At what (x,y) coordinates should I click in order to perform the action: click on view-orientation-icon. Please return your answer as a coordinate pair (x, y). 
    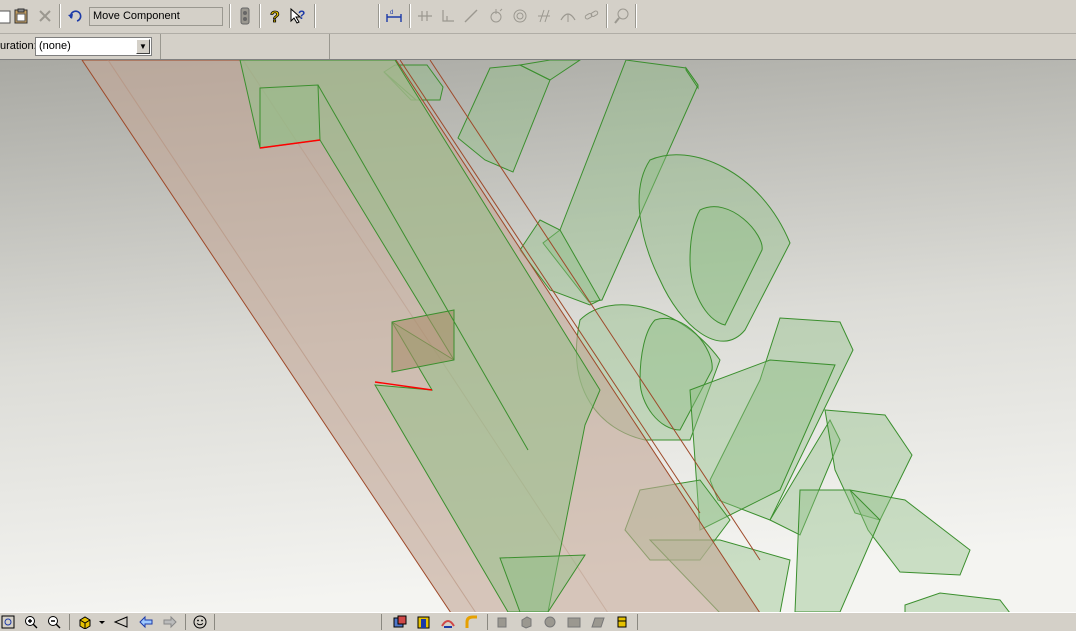
    Looking at the image, I should click on (85, 622).